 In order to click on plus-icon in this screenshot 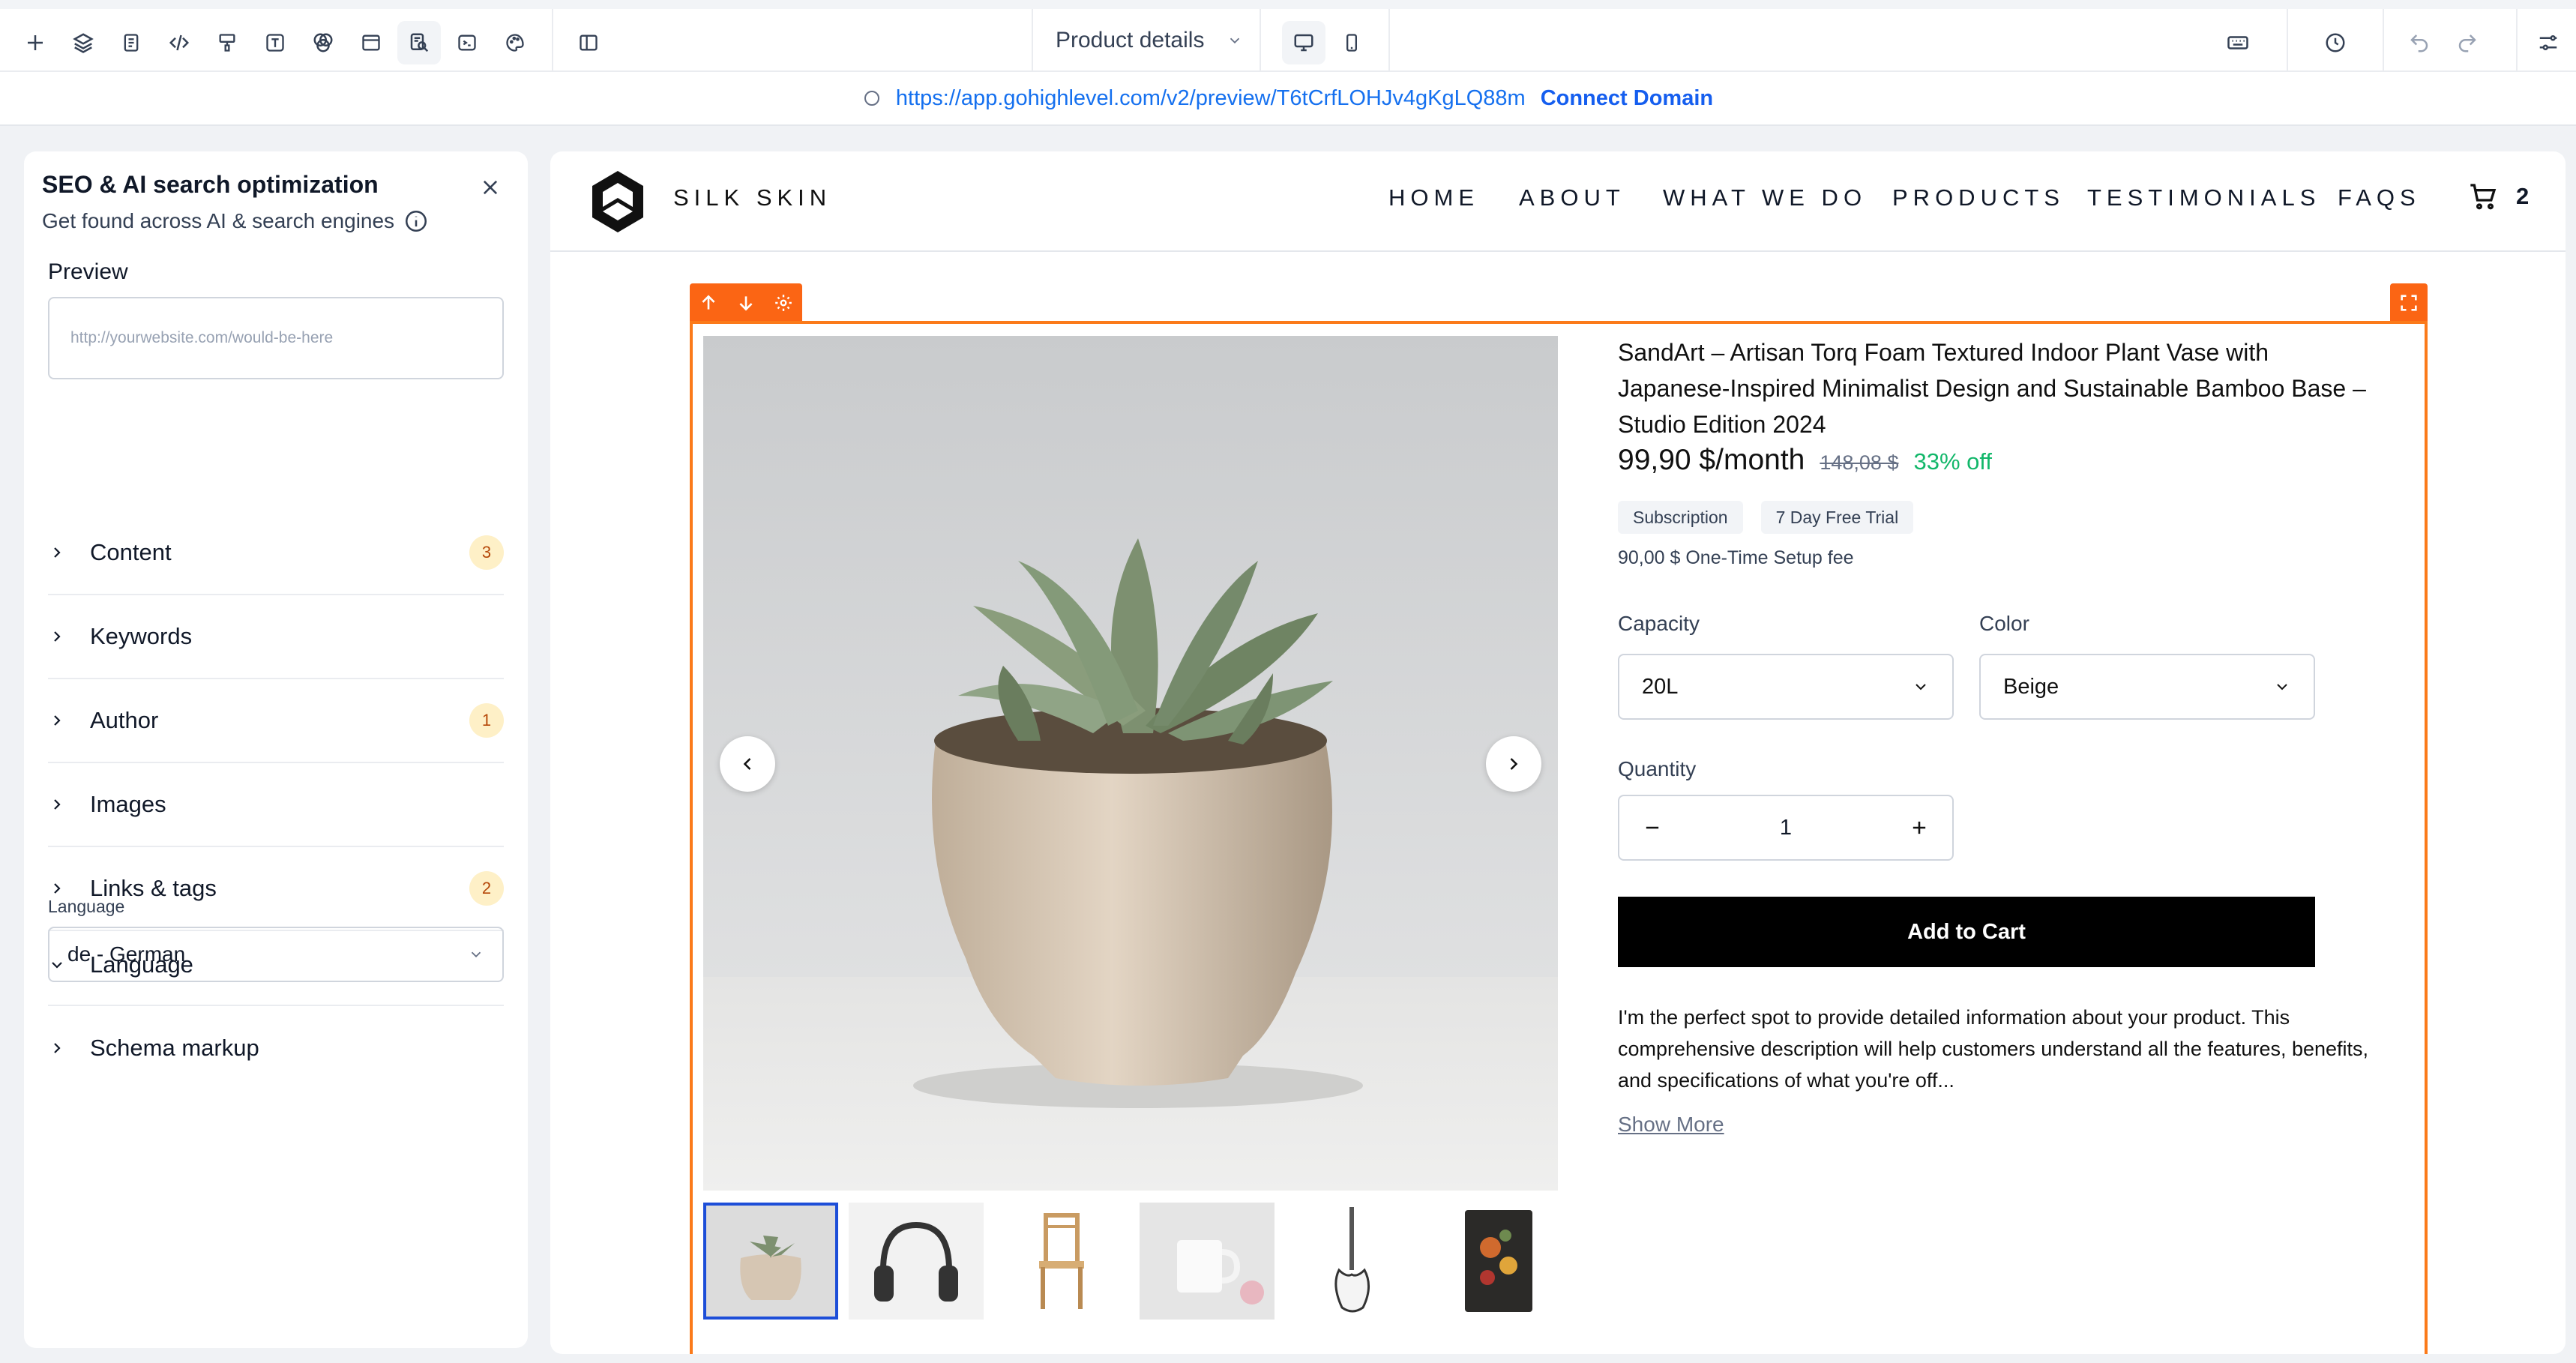, I will do `click(1920, 827)`.